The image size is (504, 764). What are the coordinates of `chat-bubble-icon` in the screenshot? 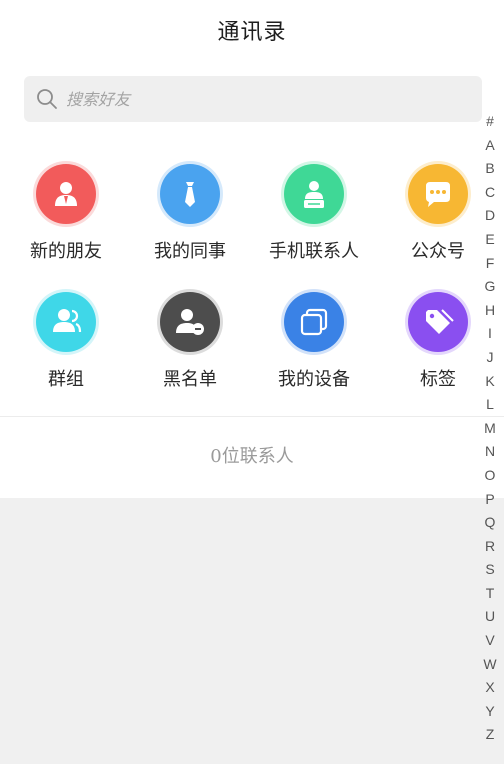 It's located at (438, 194).